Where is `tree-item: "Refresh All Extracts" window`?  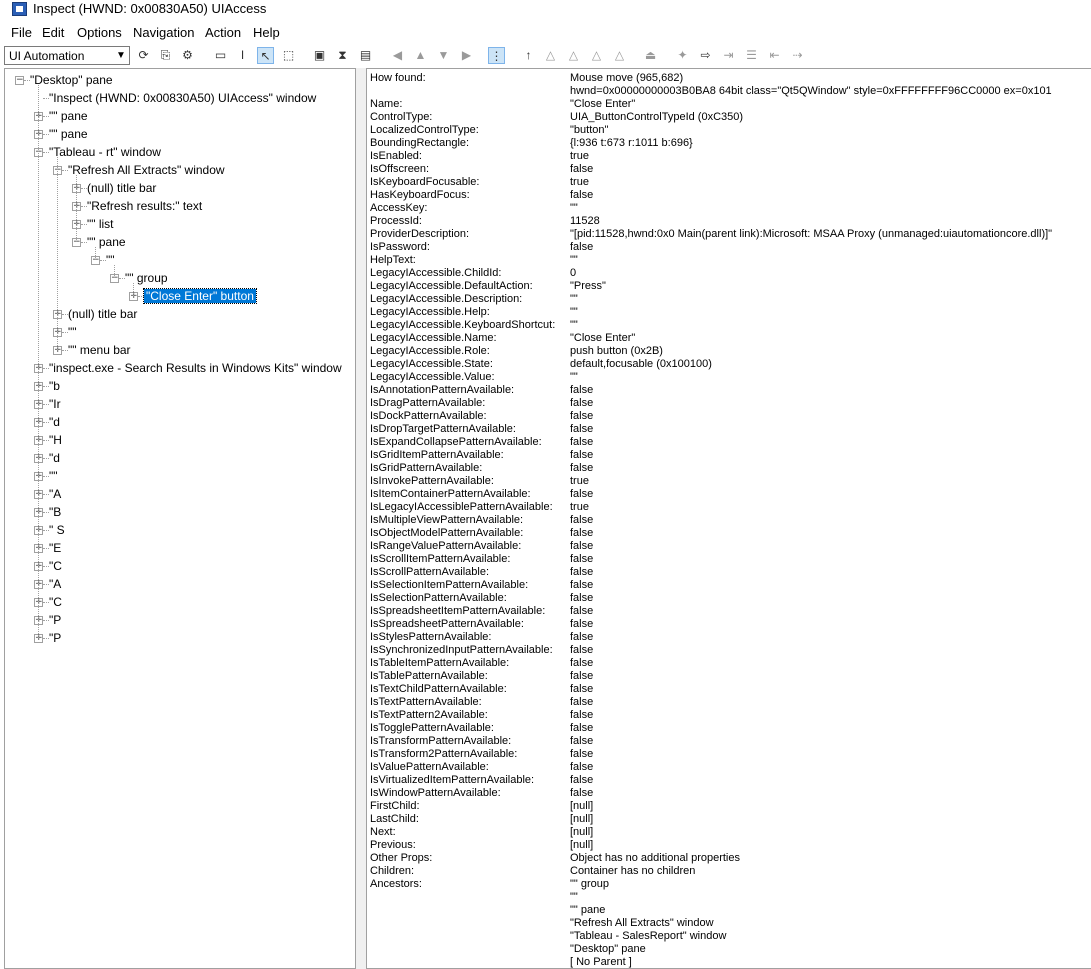 tree-item: "Refresh All Extracts" window is located at coordinates (146, 170).